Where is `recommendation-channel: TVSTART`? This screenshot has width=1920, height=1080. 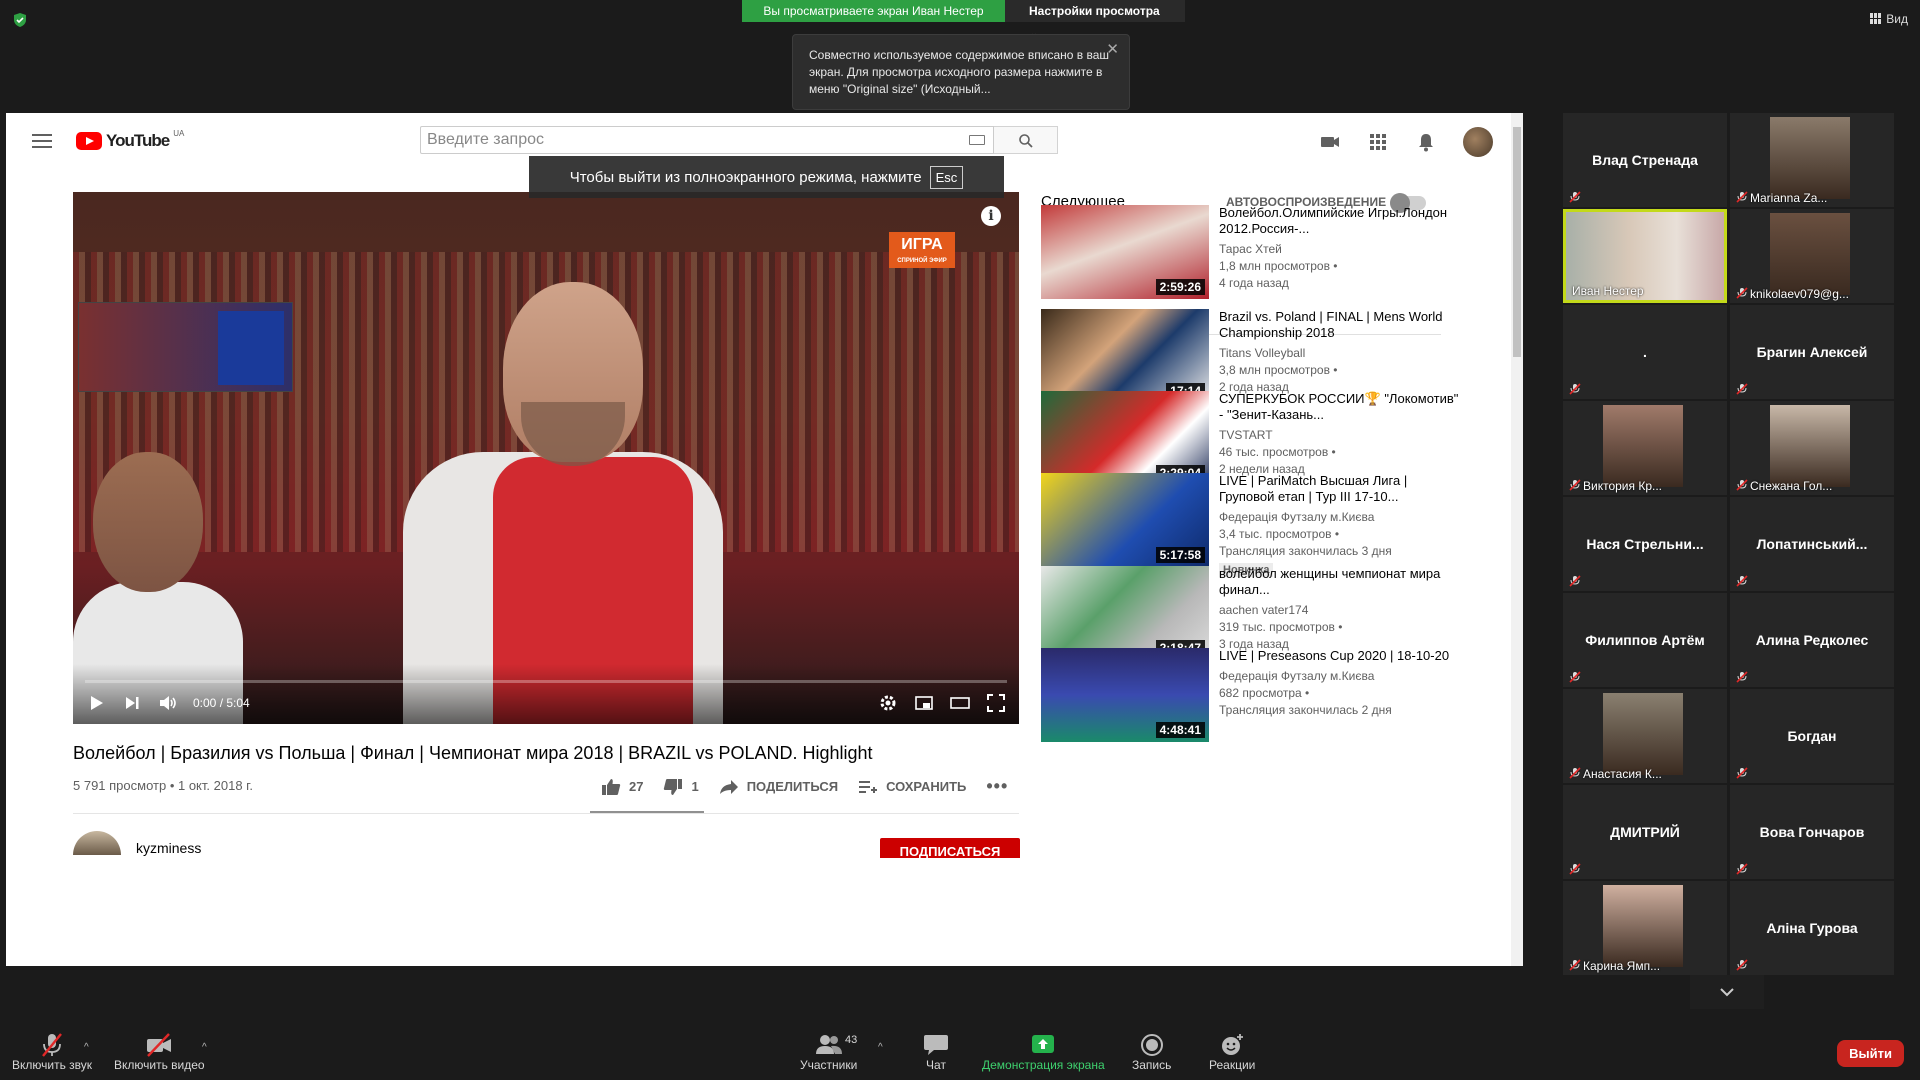
recommendation-channel: TVSTART is located at coordinates (1339, 435).